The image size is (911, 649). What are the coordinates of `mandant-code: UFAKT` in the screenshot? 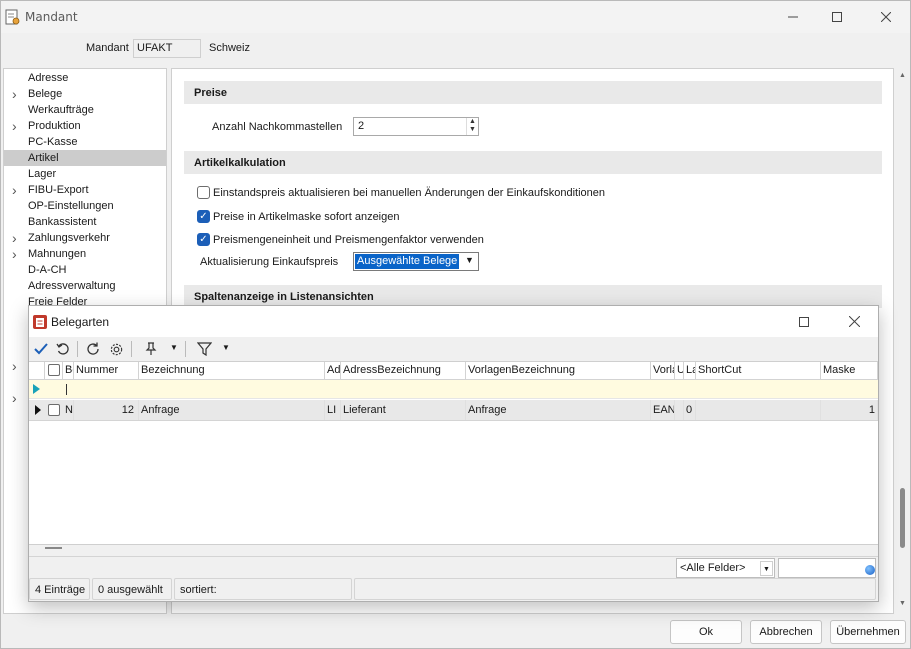 It's located at (155, 48).